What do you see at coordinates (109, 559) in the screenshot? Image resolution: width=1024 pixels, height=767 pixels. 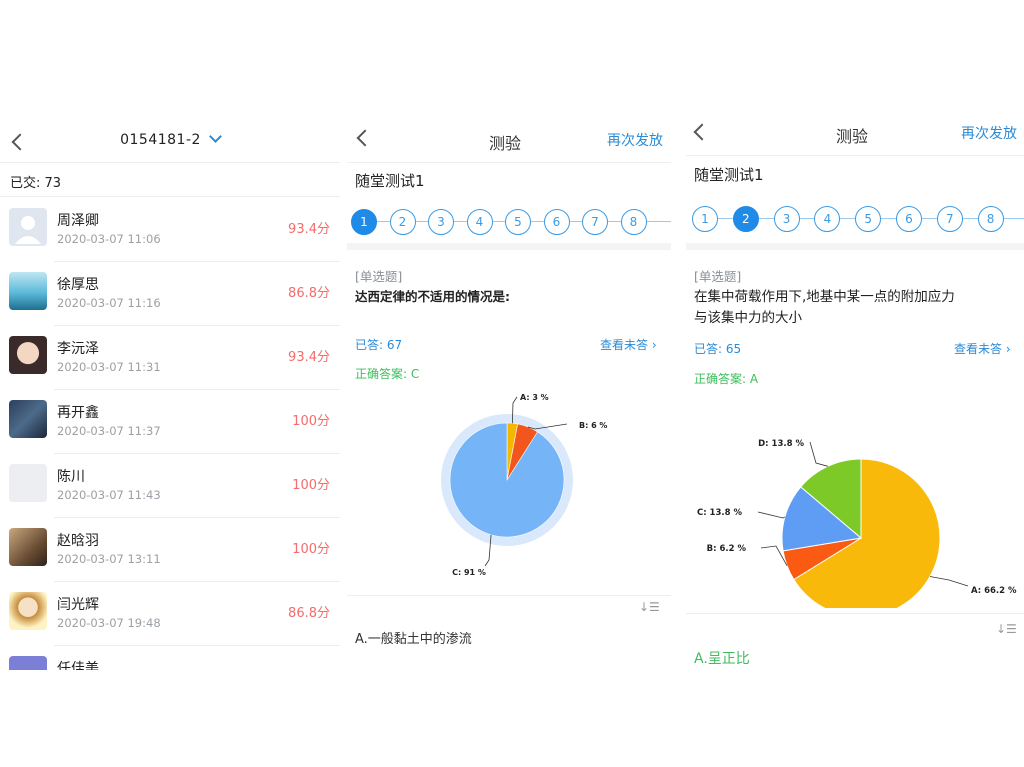 I see `submit-time: 2020-03-07 13:11` at bounding box center [109, 559].